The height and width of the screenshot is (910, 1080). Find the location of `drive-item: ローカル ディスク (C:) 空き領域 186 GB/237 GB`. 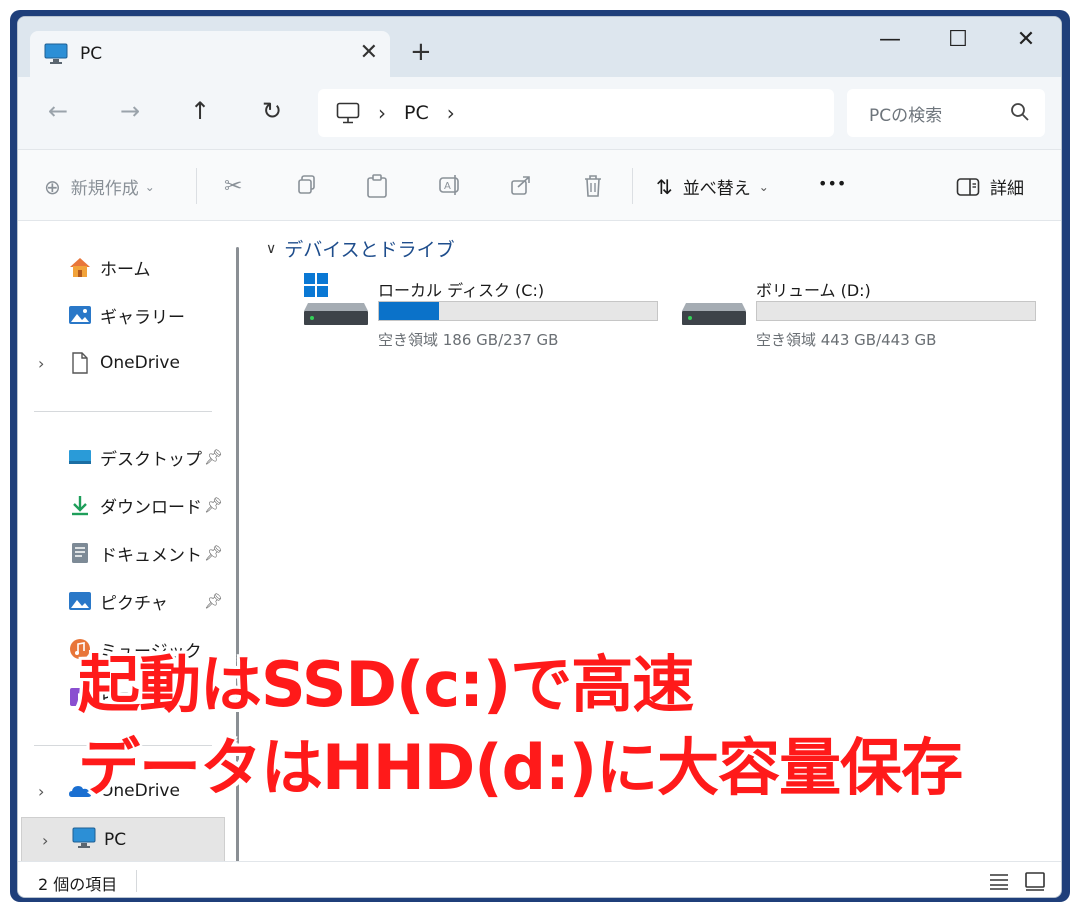

drive-item: ローカル ディスク (C:) 空き領域 186 GB/237 GB is located at coordinates (475, 313).